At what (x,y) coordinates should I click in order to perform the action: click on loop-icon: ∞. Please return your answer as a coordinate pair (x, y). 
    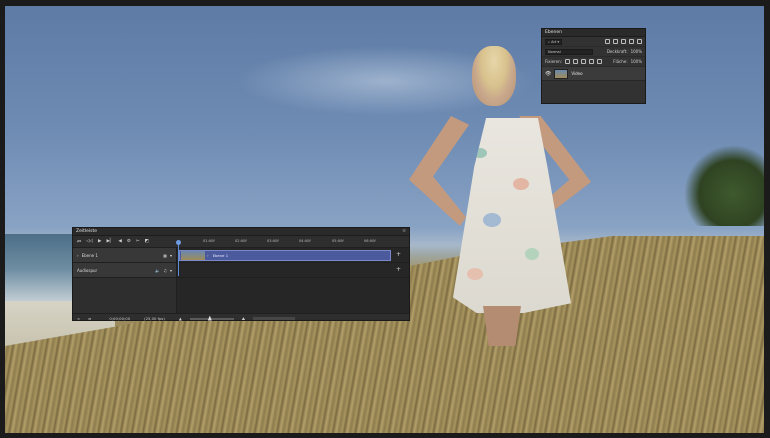
    Looking at the image, I should click on (78, 318).